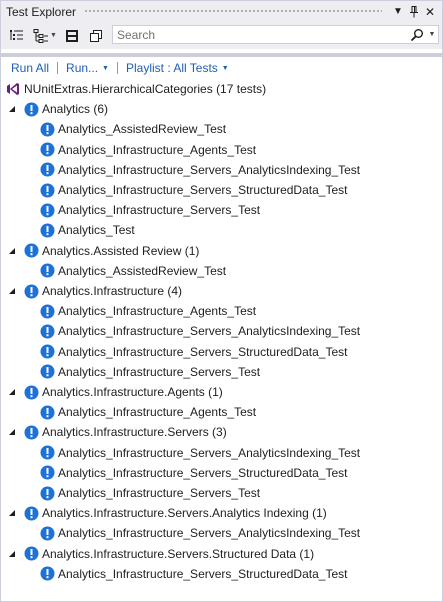 This screenshot has height=602, width=443. I want to click on hierarchy-icon, so click(41, 36).